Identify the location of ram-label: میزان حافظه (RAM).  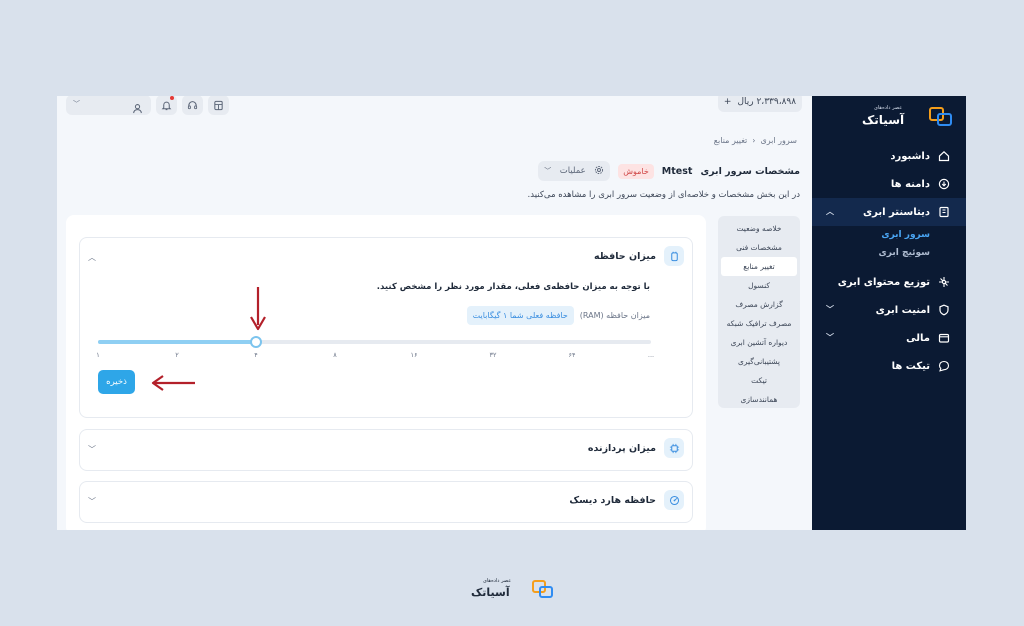
(614, 315).